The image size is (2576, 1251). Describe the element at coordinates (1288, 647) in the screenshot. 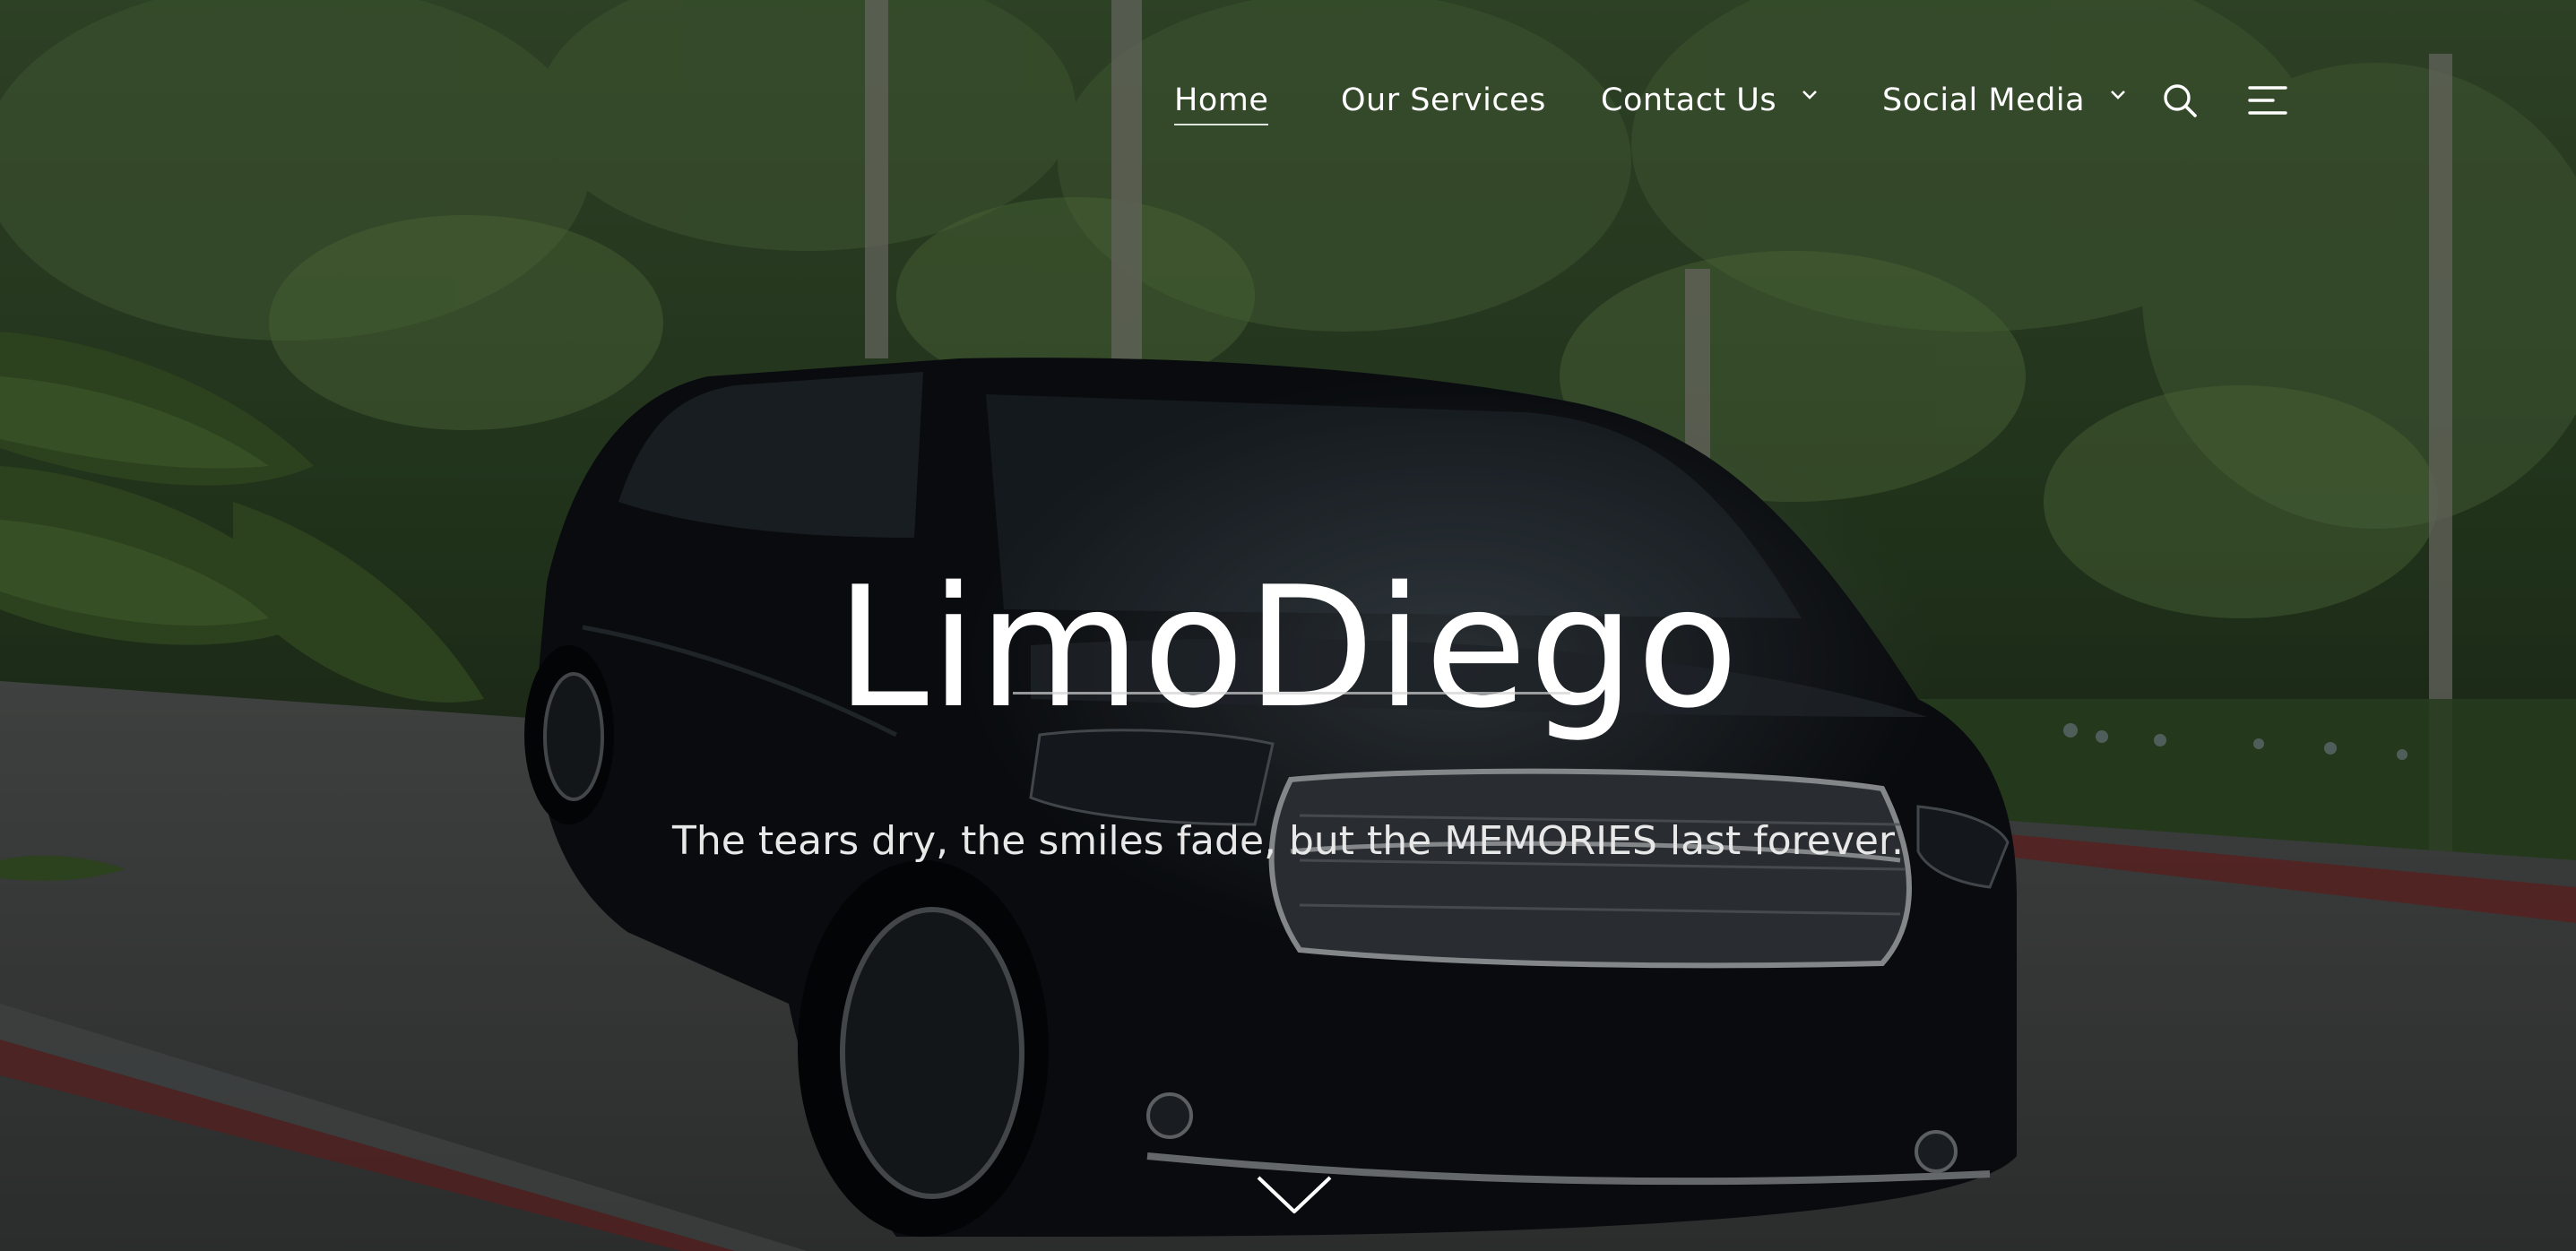

I see `site-title: LimoDiego` at that location.